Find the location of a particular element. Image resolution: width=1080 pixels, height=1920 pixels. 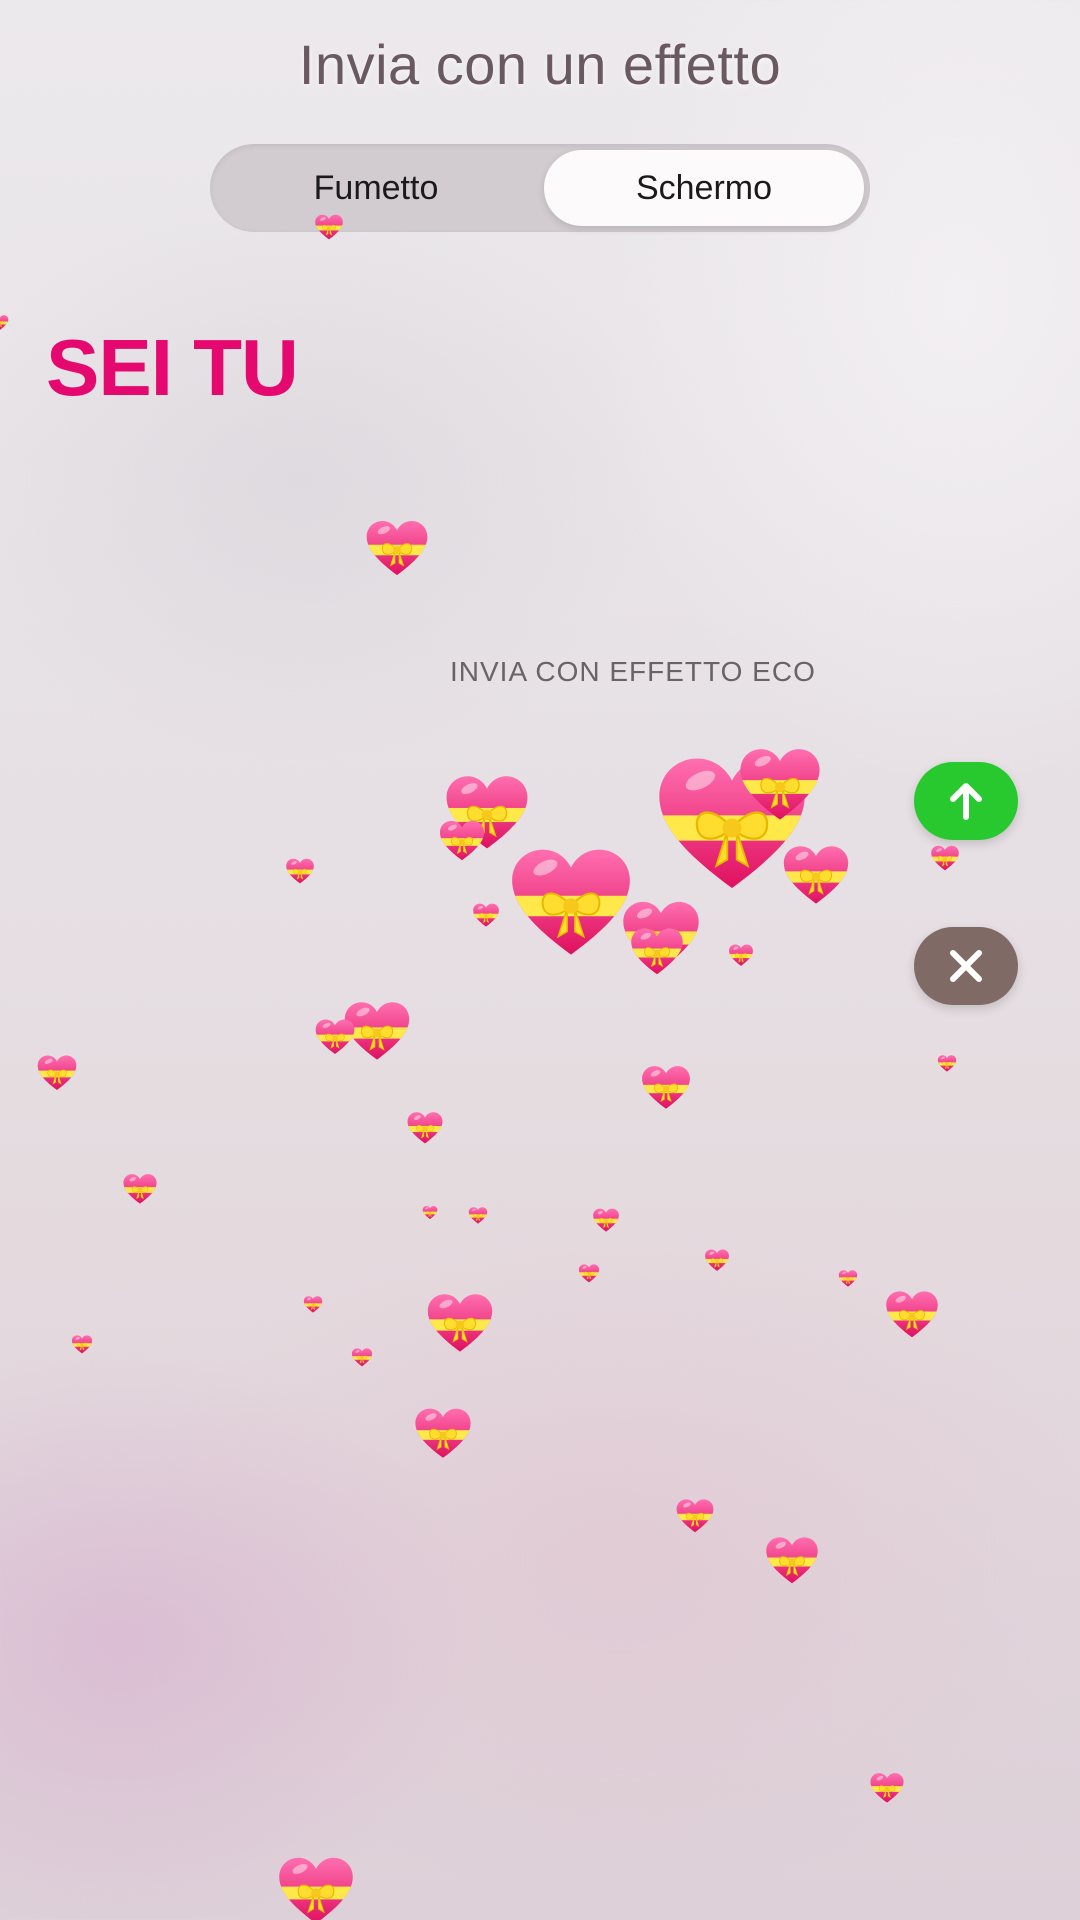

message-preview: SEI TU is located at coordinates (172, 367).